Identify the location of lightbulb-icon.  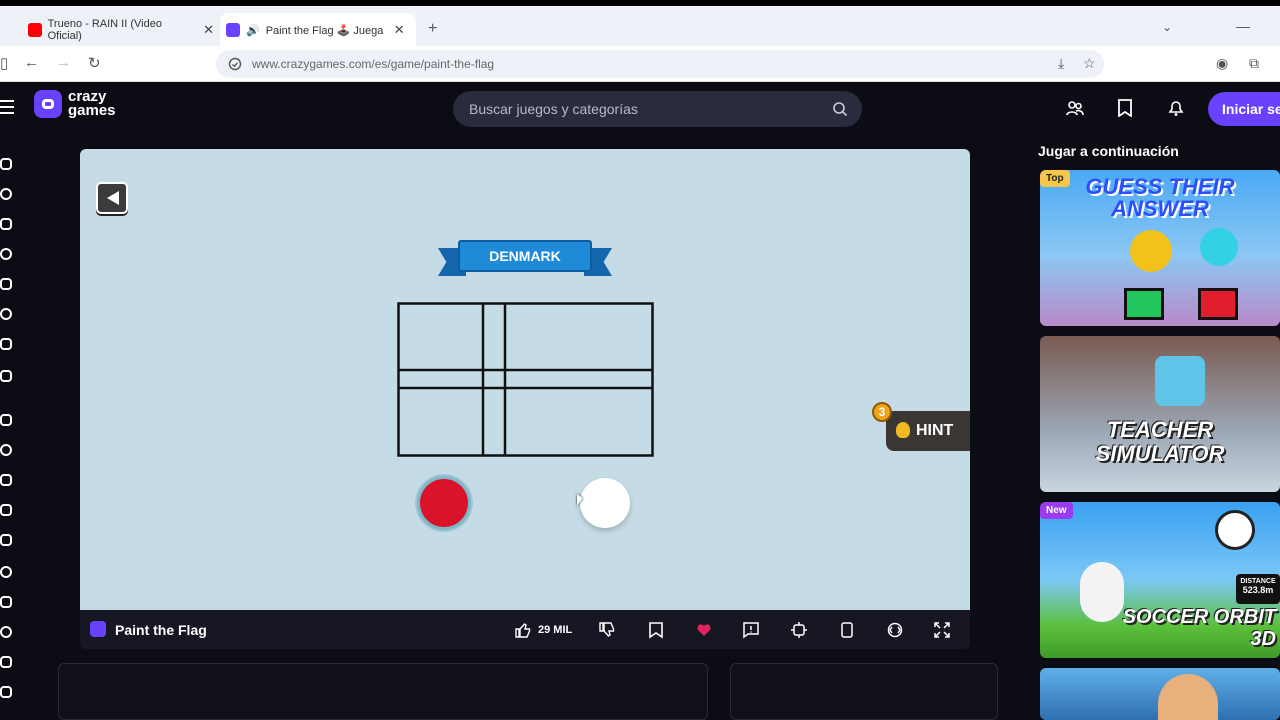
(903, 430).